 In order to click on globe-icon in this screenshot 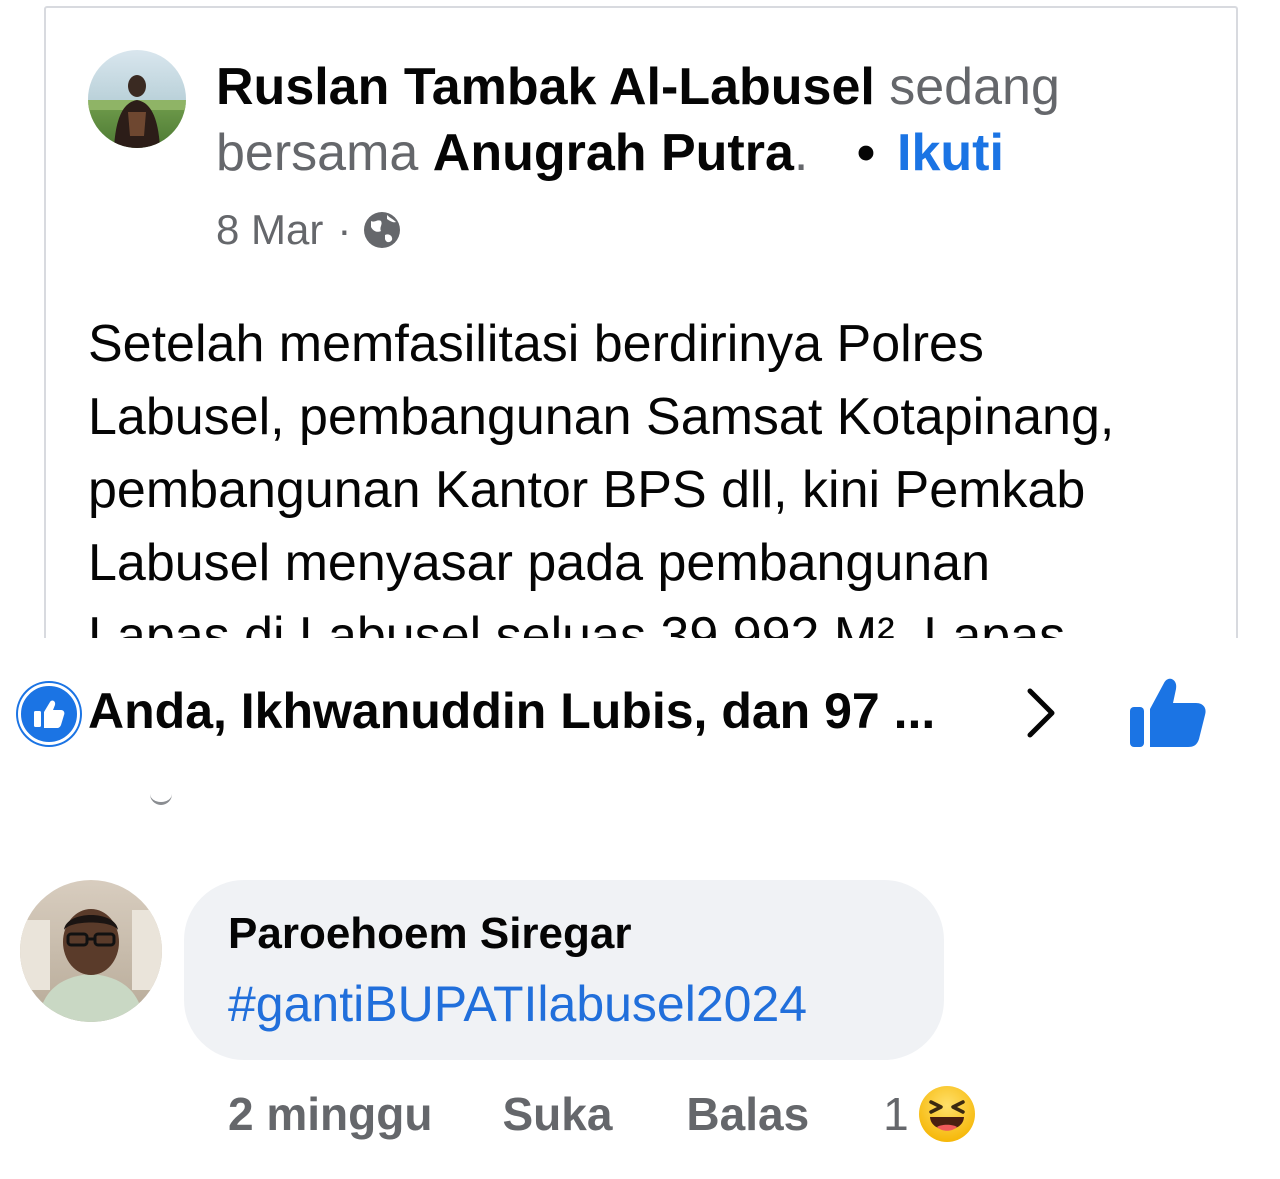, I will do `click(382, 230)`.